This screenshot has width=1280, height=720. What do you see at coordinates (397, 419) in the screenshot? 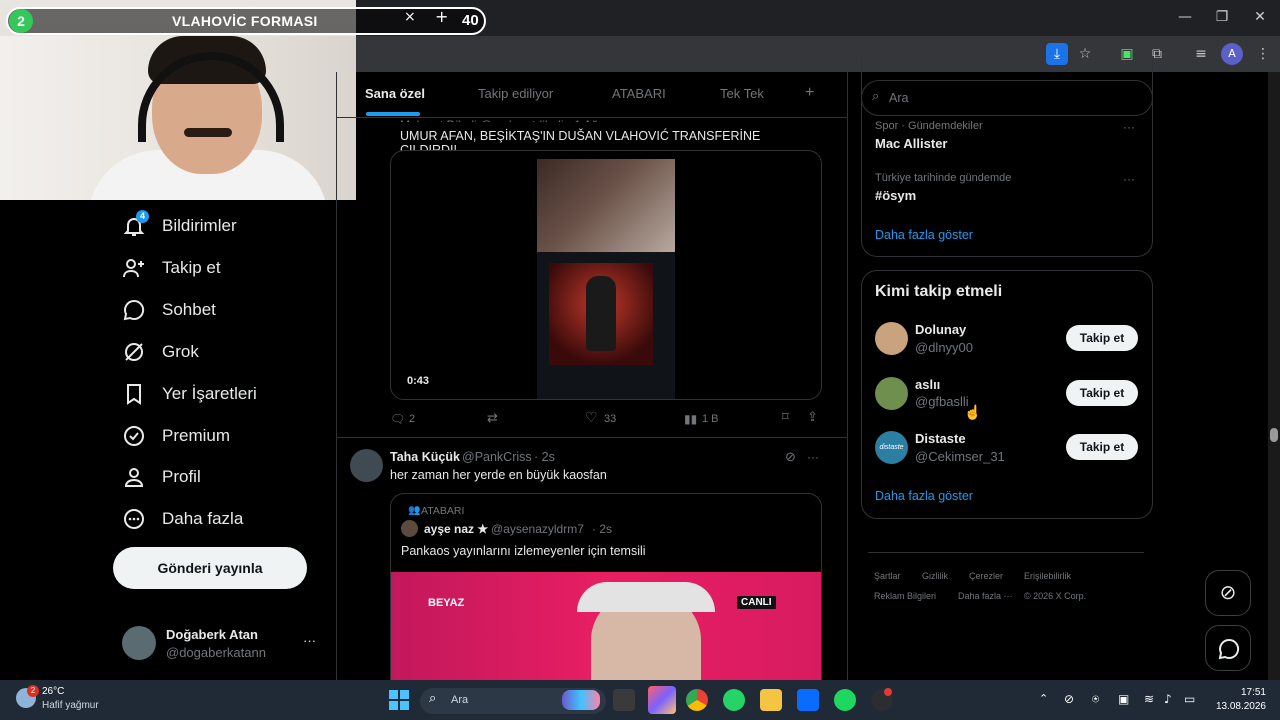
I see `reply-icon: 🗨` at bounding box center [397, 419].